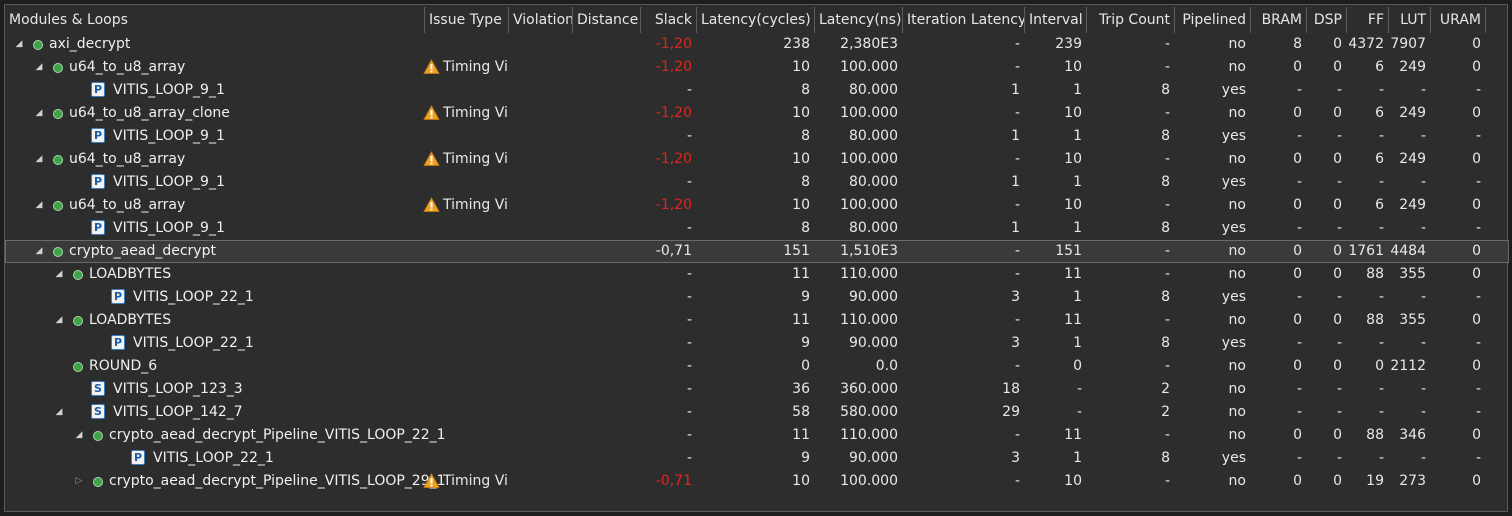 Image resolution: width=1512 pixels, height=516 pixels. What do you see at coordinates (79, 481) in the screenshot?
I see `collapse-arrow-icon: ▷` at bounding box center [79, 481].